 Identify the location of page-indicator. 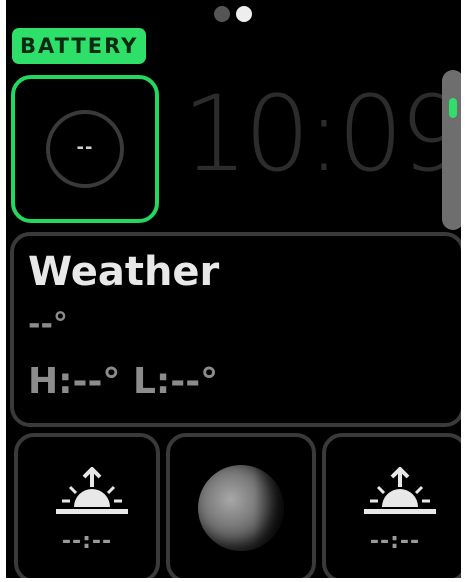
(233, 14).